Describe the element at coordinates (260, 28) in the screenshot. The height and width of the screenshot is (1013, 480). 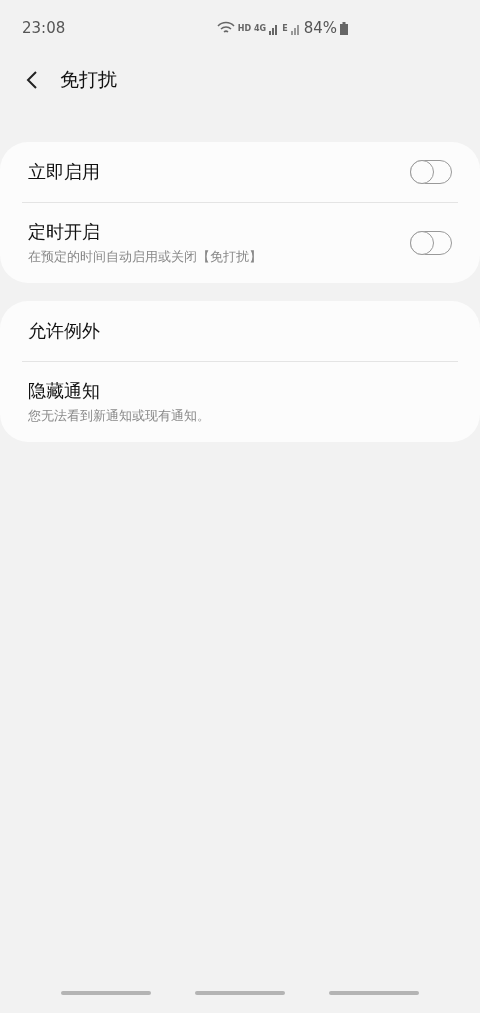
I see `network-label: 4G` at that location.